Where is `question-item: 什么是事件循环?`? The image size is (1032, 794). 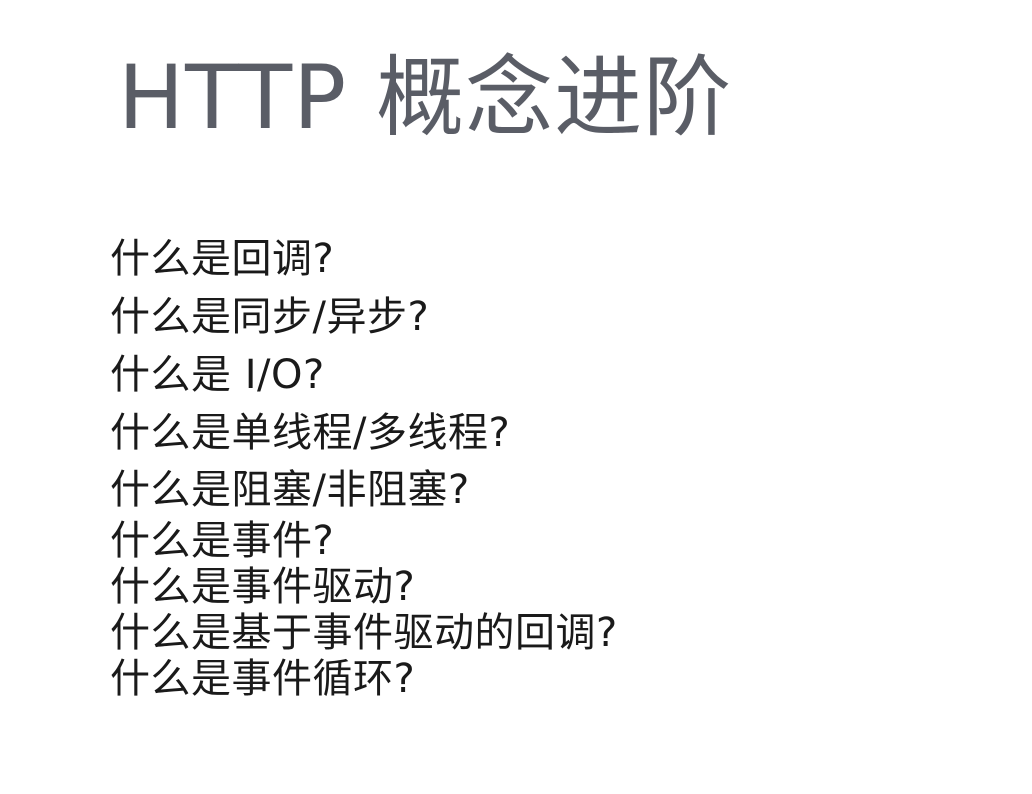 question-item: 什么是事件循环? is located at coordinates (263, 679).